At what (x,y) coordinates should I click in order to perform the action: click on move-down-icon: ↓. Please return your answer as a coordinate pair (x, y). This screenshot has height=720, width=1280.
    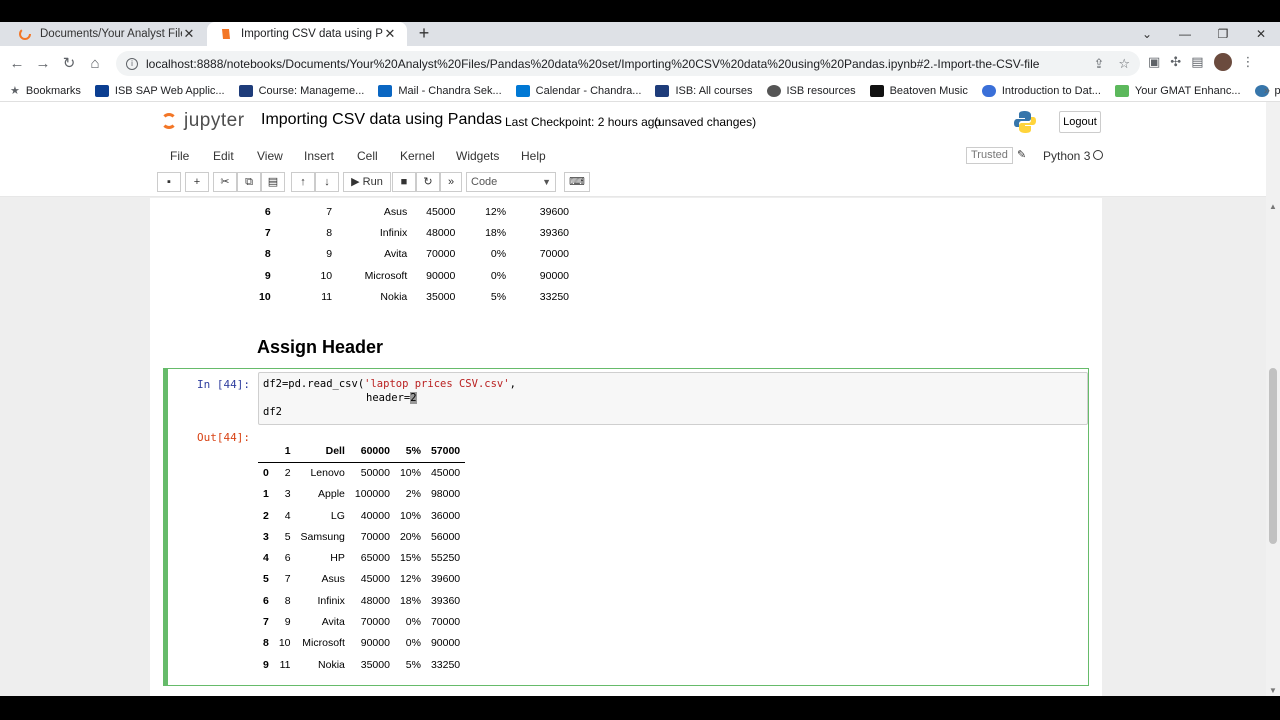
    Looking at the image, I should click on (327, 182).